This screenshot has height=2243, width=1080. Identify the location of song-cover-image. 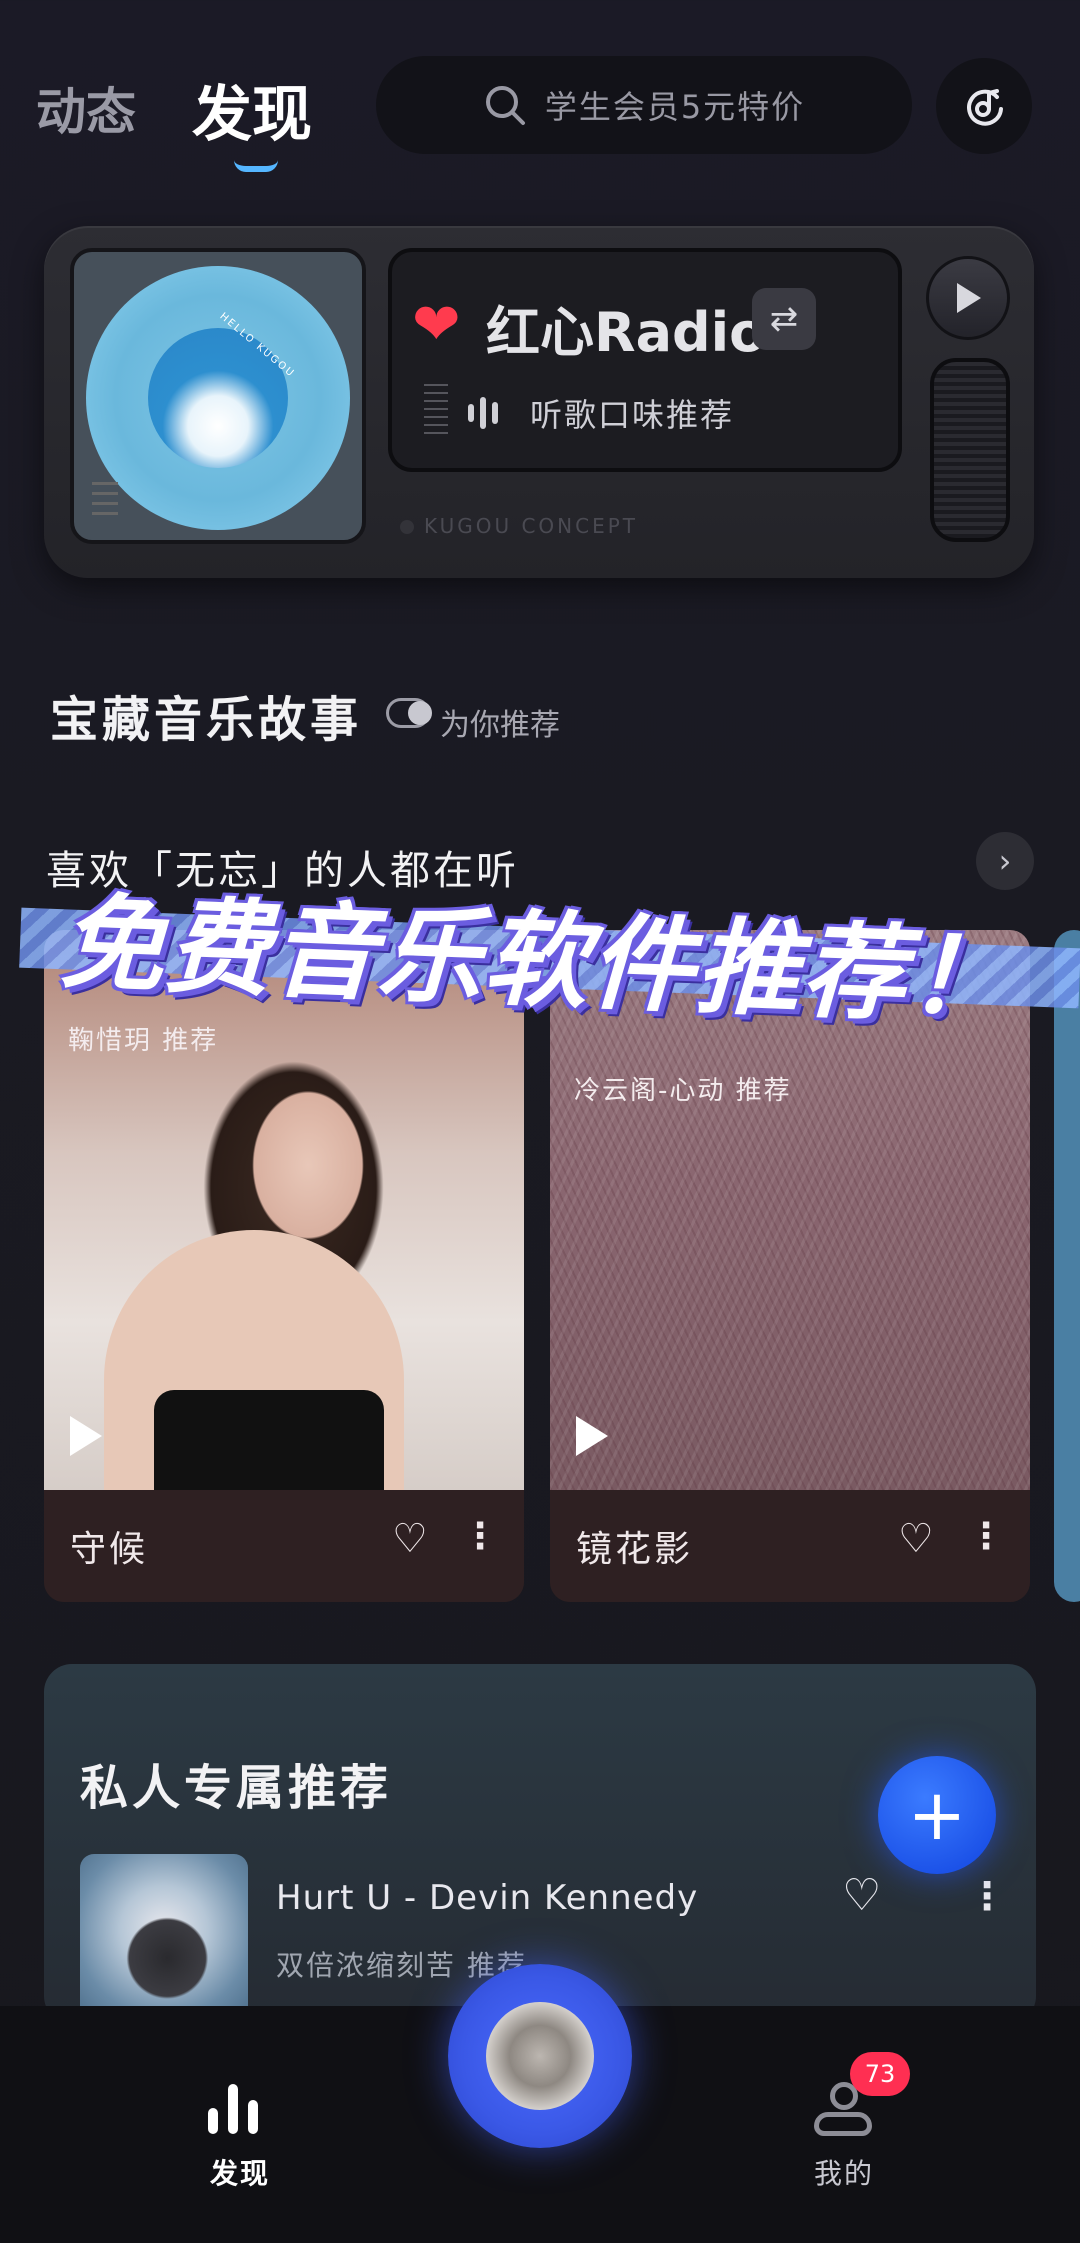
(164, 1938).